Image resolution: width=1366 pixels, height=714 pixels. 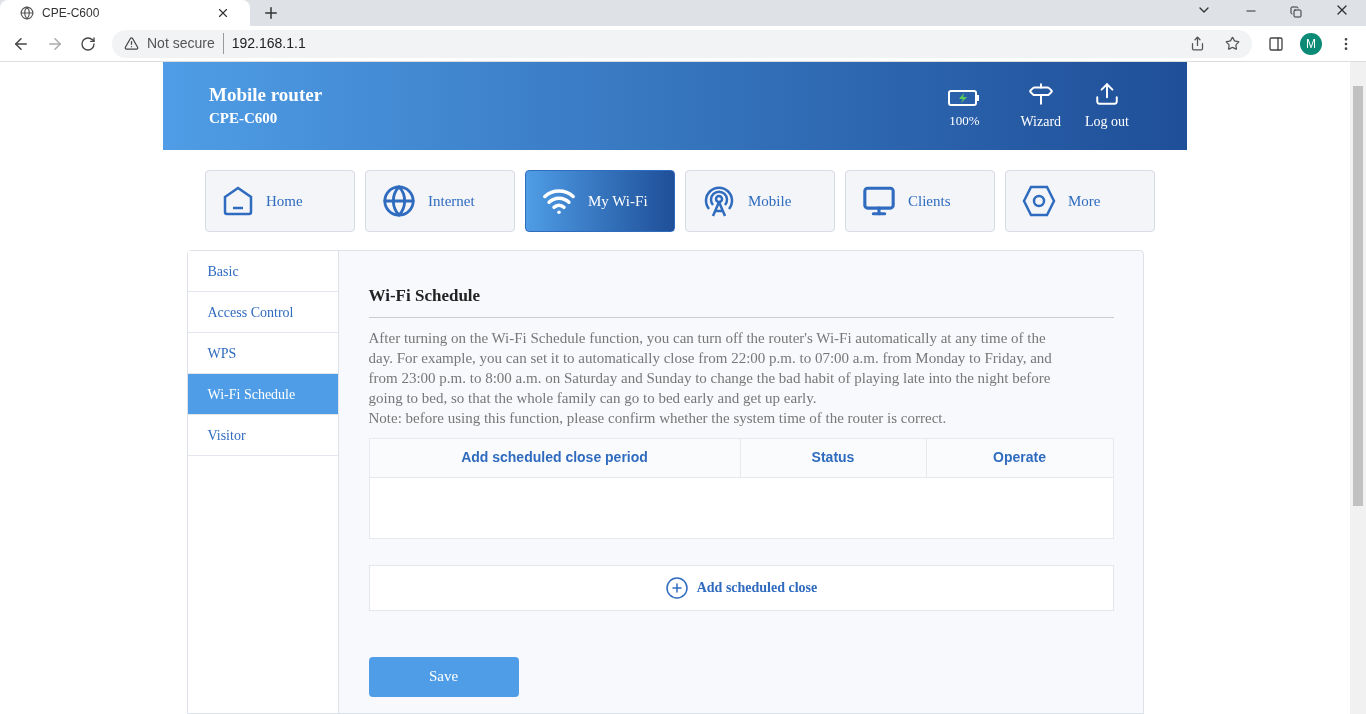 I want to click on sidebar-item: Wi-Fi Schedule, so click(x=262, y=394).